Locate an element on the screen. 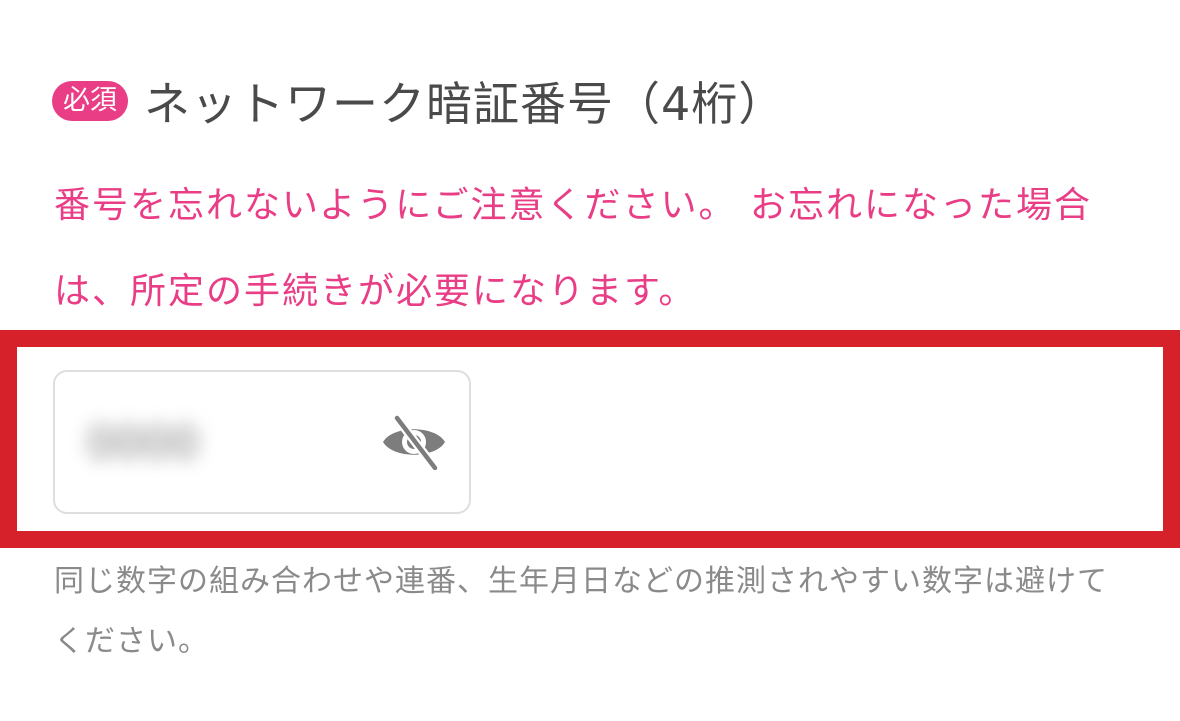 Image resolution: width=1180 pixels, height=721 pixels. required-badge: 必須 is located at coordinates (90, 101).